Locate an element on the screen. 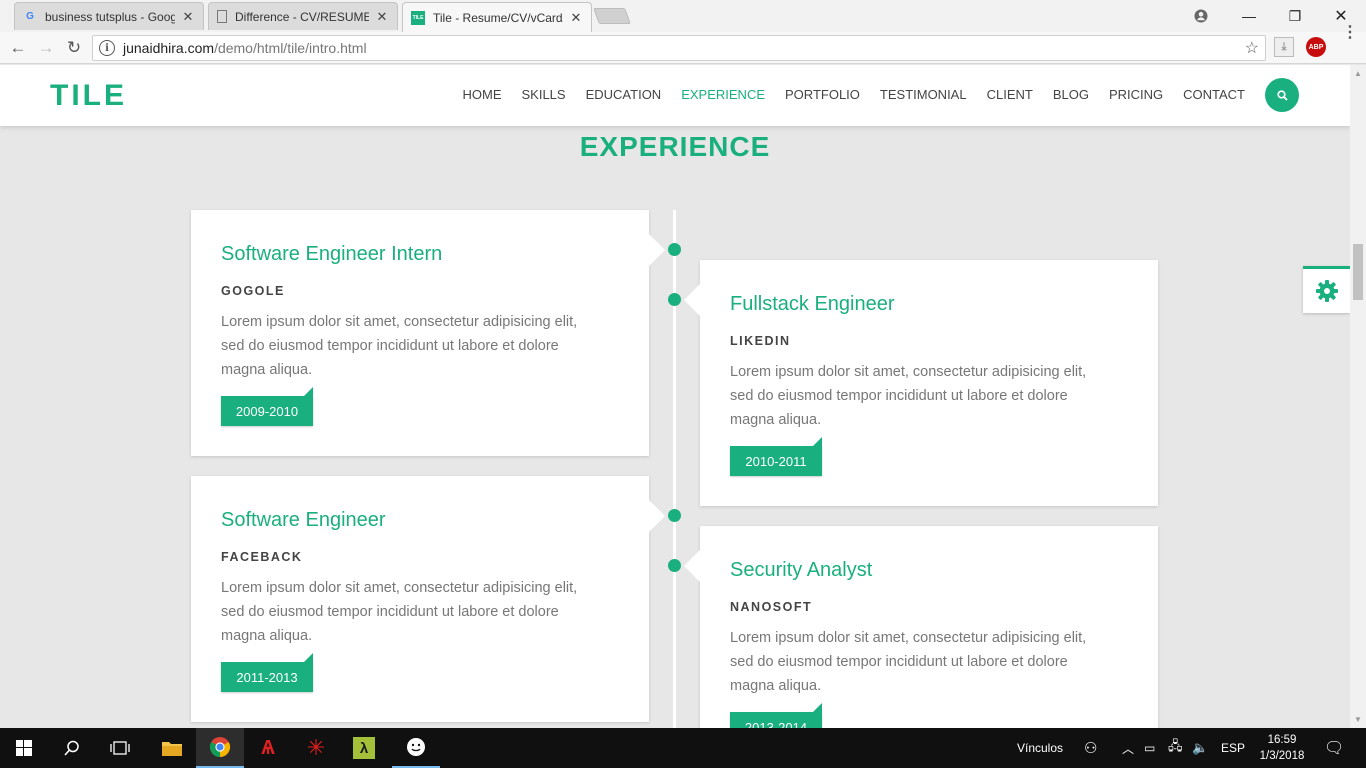 The height and width of the screenshot is (768, 1366). profile-icon is located at coordinates (1201, 16).